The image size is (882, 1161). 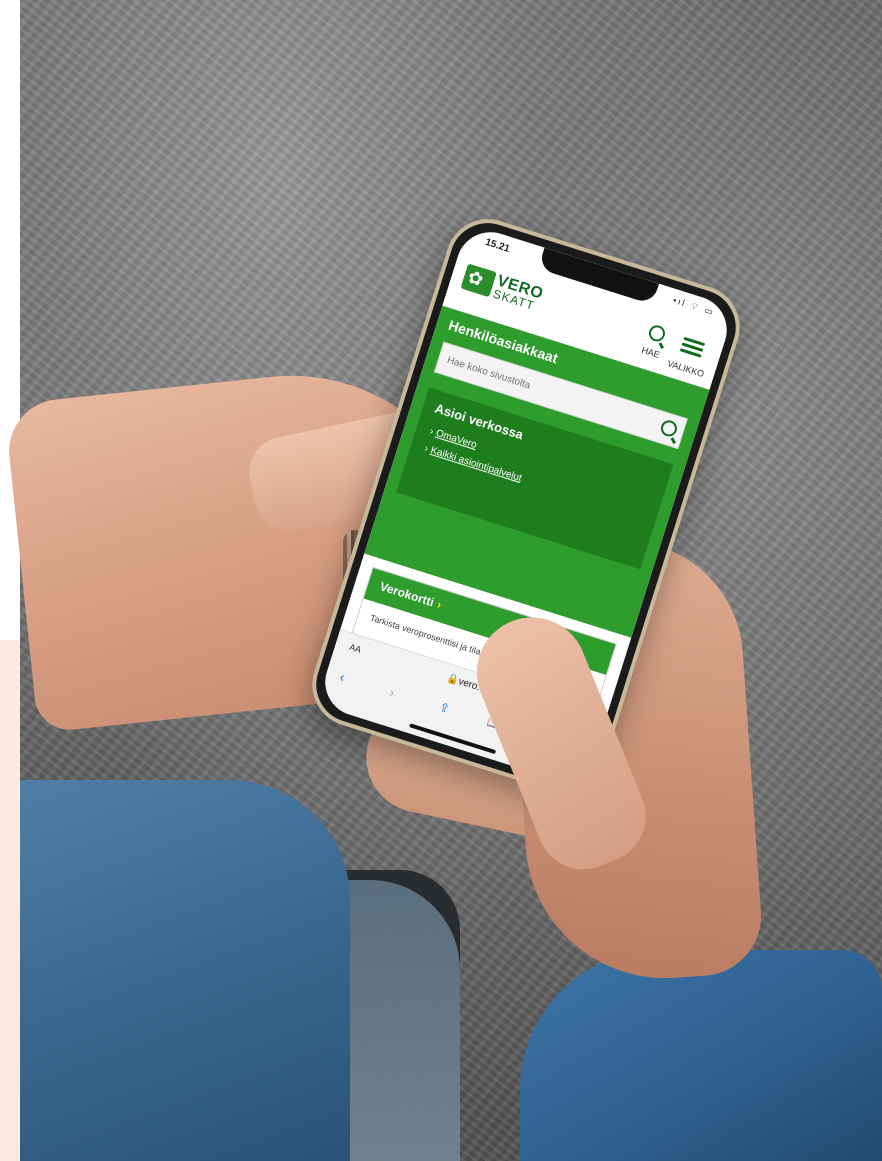 I want to click on forward-icon: ›, so click(x=391, y=692).